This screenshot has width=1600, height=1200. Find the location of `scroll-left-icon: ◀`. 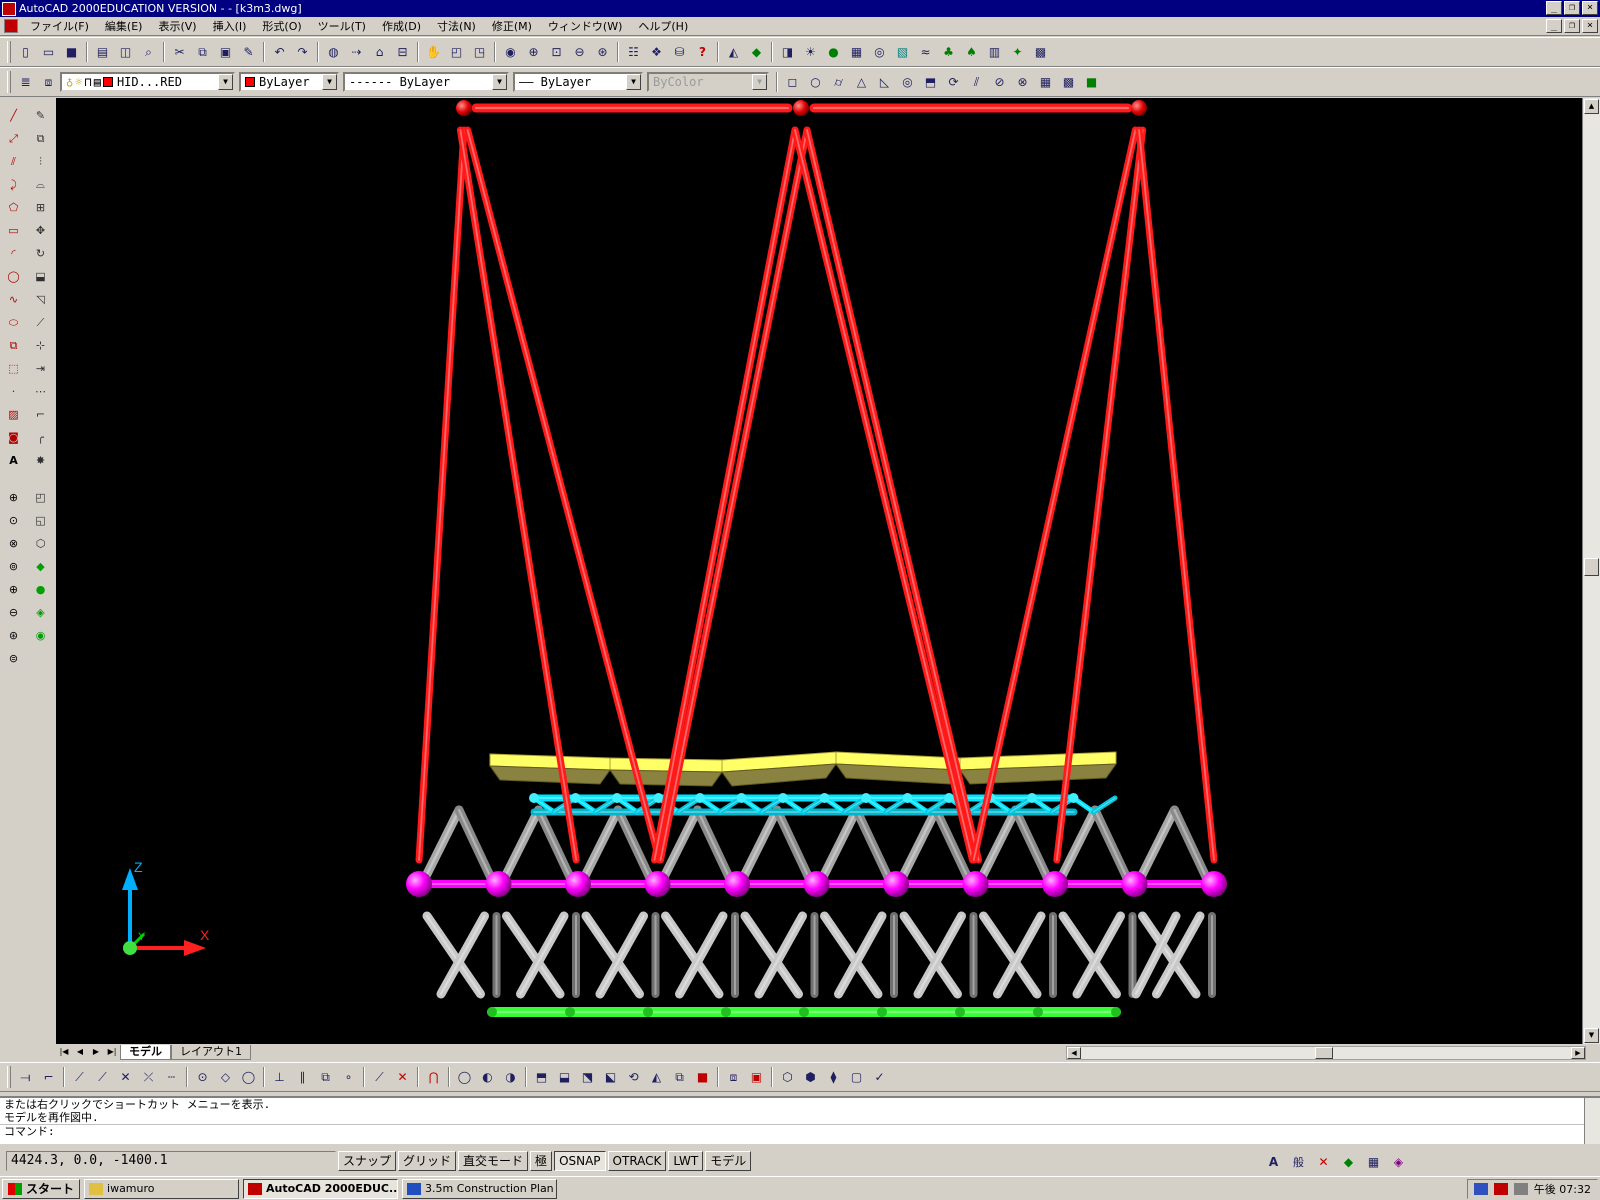

scroll-left-icon: ◀ is located at coordinates (1074, 1053).